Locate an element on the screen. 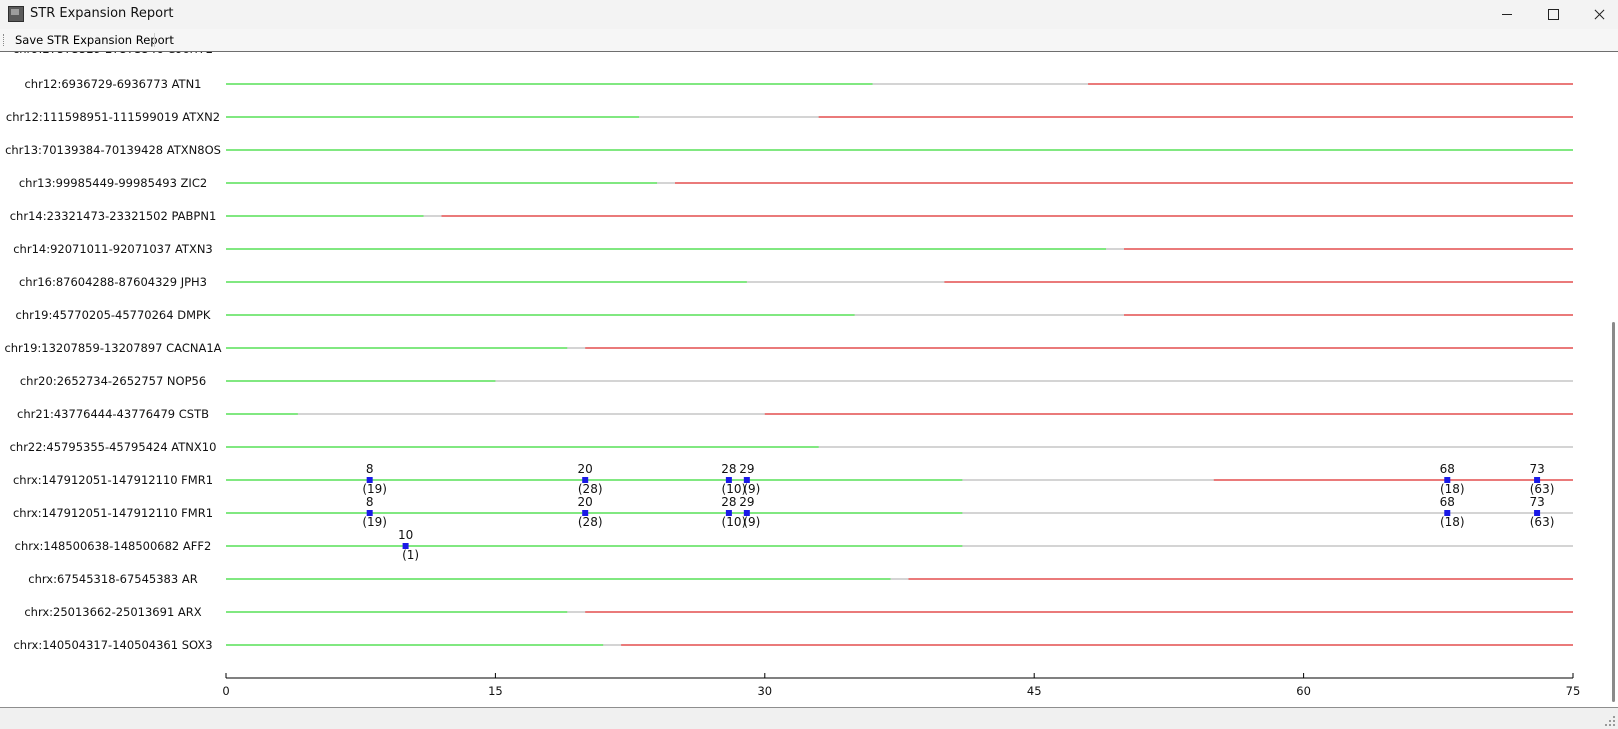 The height and width of the screenshot is (729, 1618). locus-label: chr19:13207859-13207897 CACNA1A is located at coordinates (112, 348).